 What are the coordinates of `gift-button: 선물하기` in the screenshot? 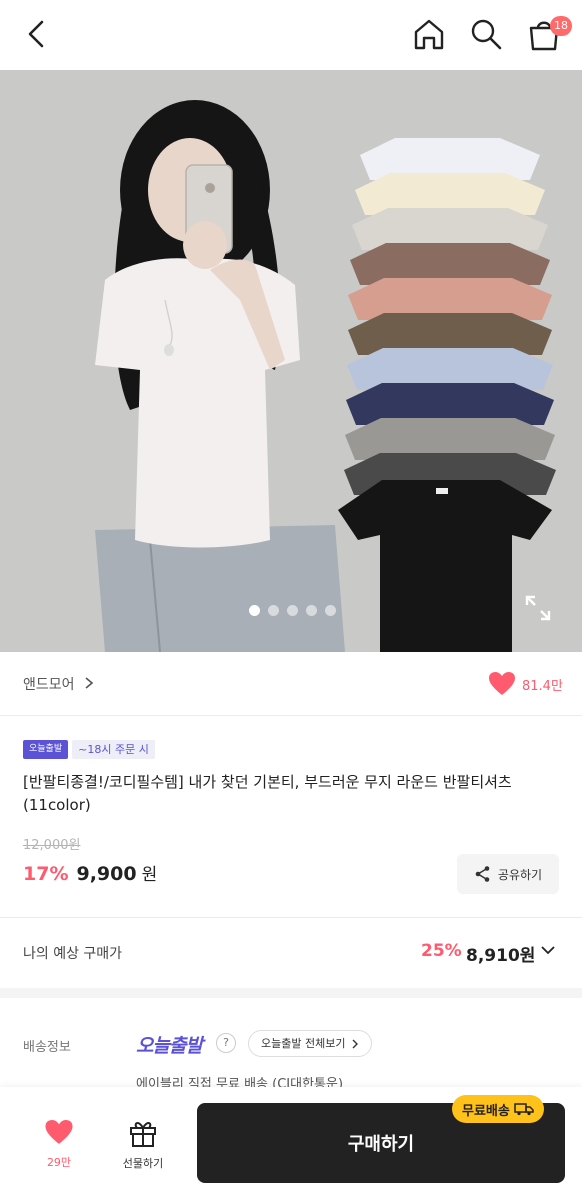 It's located at (143, 1145).